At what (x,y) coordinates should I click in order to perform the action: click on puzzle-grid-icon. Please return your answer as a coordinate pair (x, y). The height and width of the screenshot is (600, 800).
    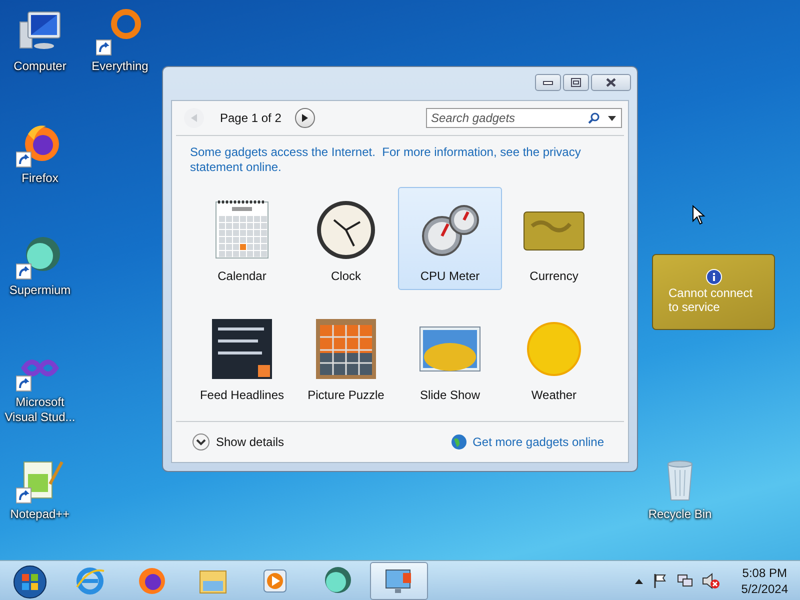
    Looking at the image, I should click on (346, 349).